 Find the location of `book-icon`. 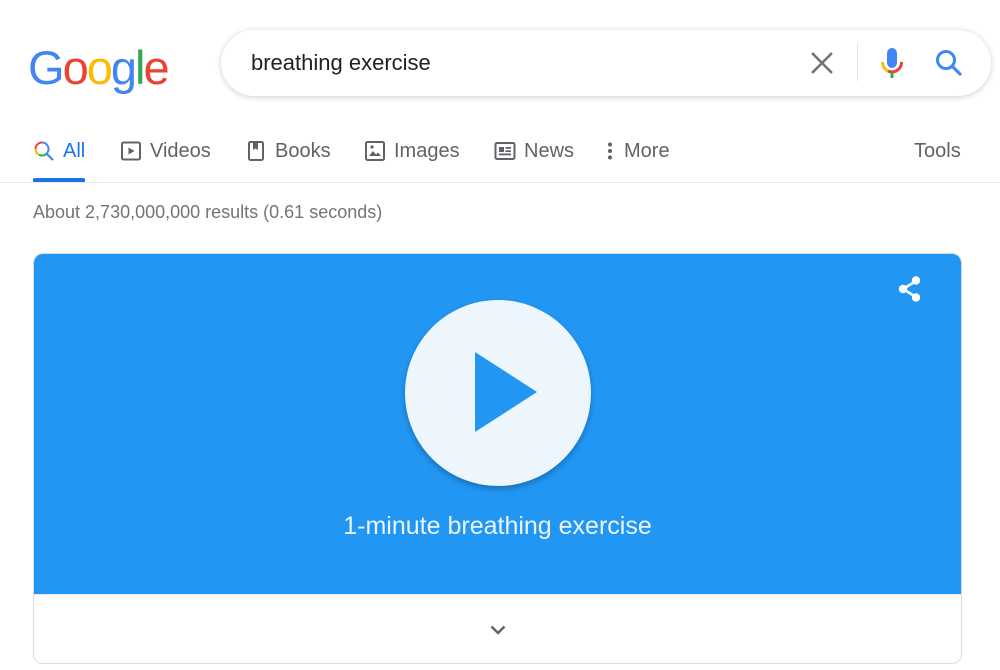

book-icon is located at coordinates (256, 151).